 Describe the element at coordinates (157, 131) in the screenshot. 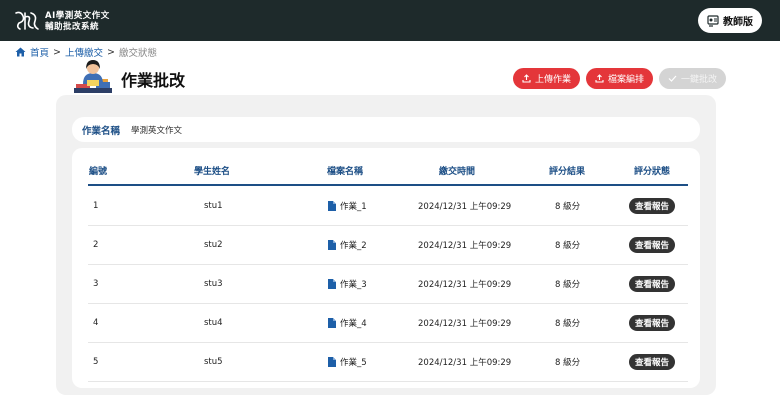

I see `assignment-name-value: 學測英文作文` at that location.